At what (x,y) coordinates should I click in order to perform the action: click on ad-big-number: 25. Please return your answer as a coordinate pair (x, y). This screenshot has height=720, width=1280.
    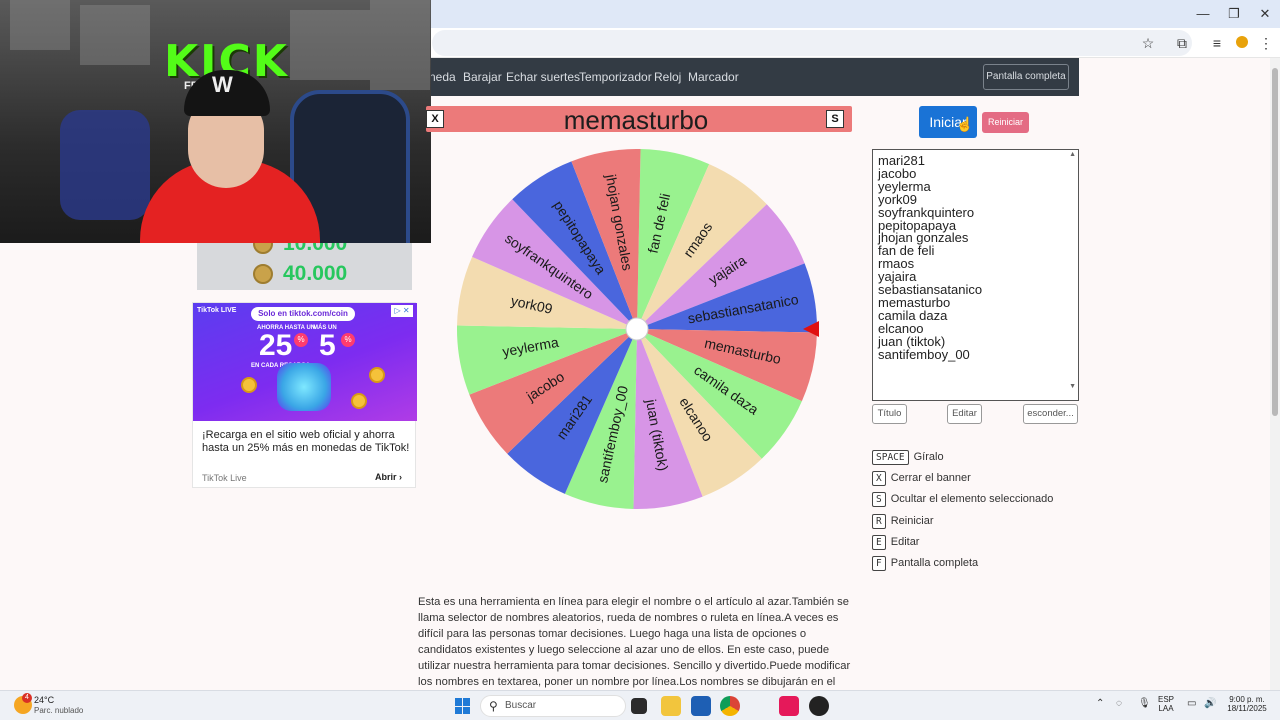
    Looking at the image, I should click on (276, 345).